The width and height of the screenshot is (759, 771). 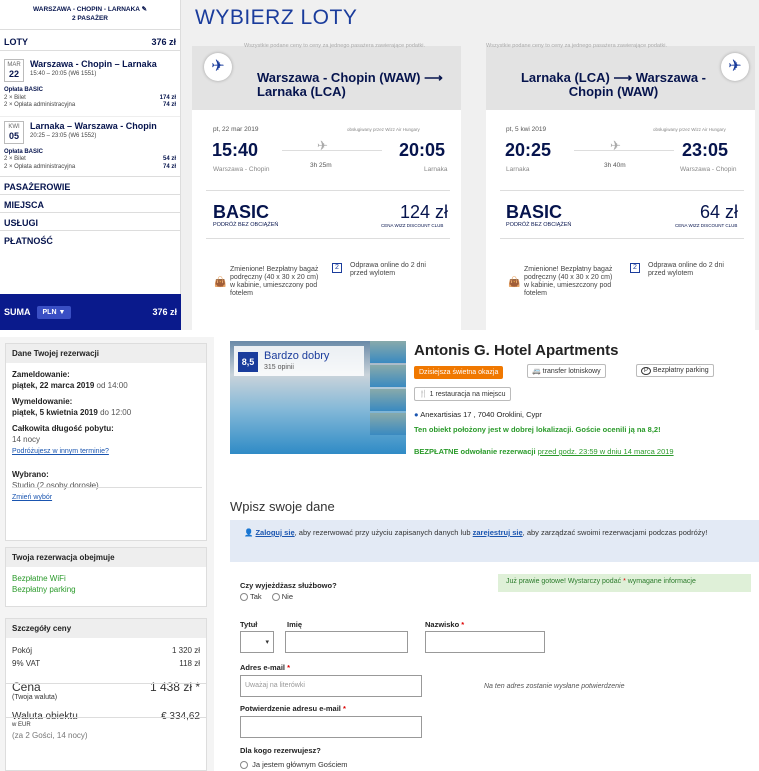 What do you see at coordinates (708, 169) in the screenshot?
I see `arrival-city: Warszawa - Chopin` at bounding box center [708, 169].